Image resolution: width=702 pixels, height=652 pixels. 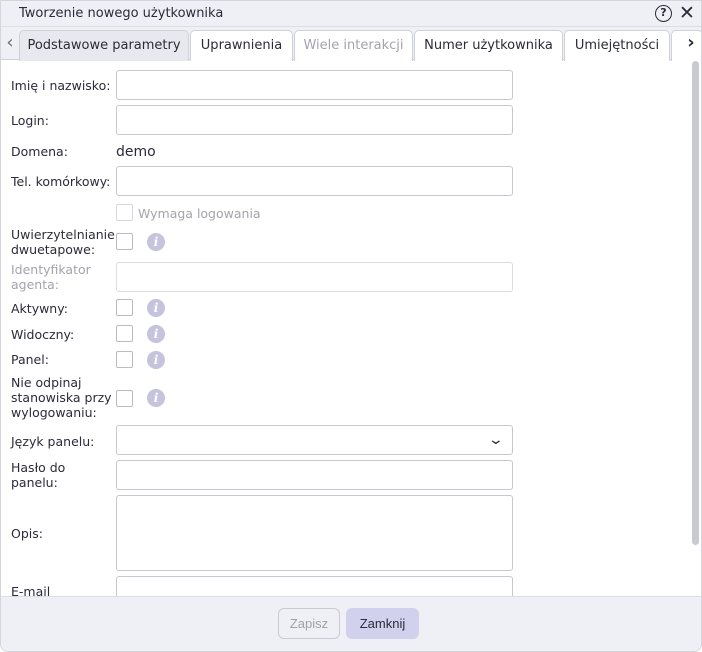 I want to click on email-input, so click(x=314, y=586).